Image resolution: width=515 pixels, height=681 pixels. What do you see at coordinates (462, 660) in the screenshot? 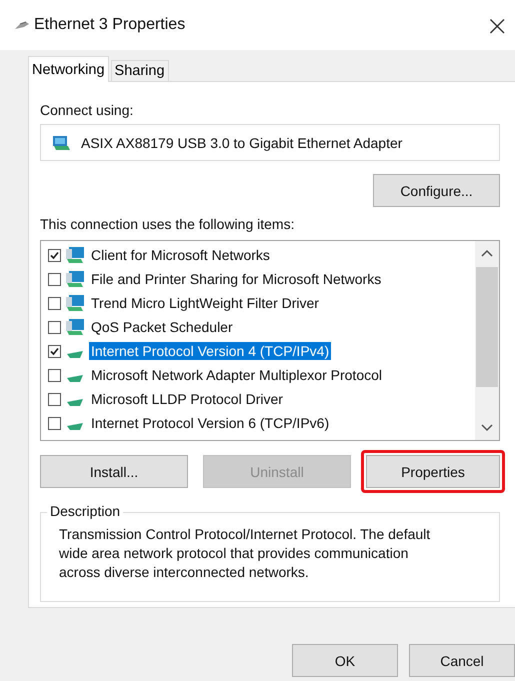
I see `dialog-button: Cancel` at bounding box center [462, 660].